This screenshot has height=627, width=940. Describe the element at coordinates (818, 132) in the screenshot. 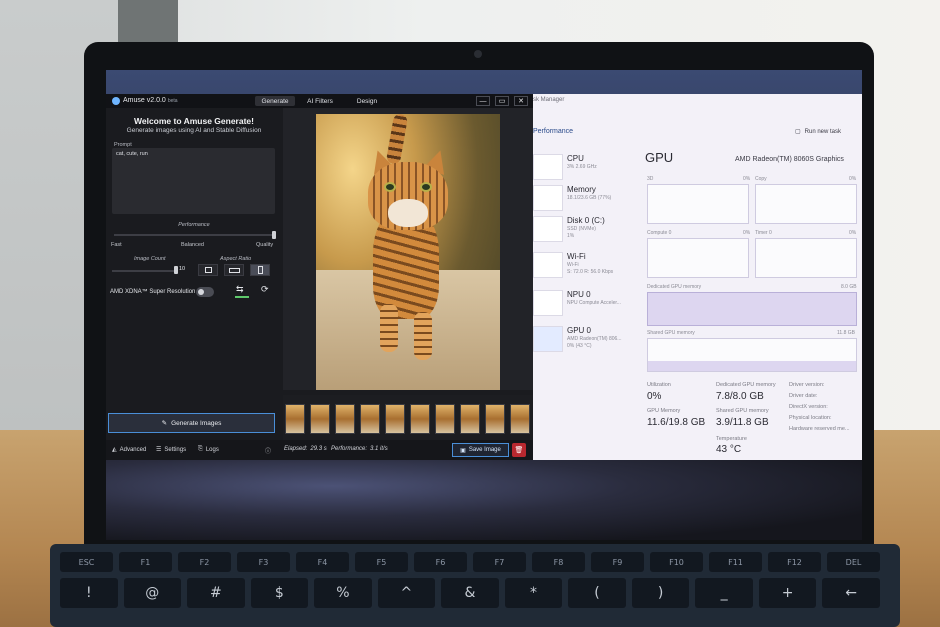

I see `run-new-task-button: ▢ Run new task` at that location.